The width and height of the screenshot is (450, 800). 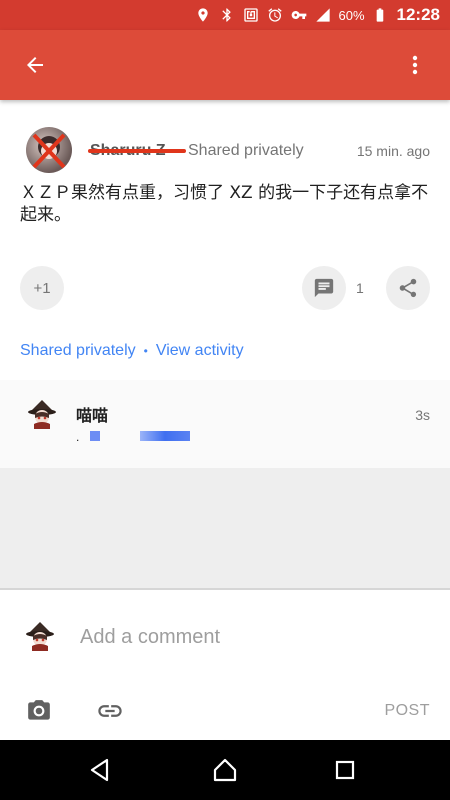 What do you see at coordinates (360, 288) in the screenshot?
I see `comment-count: 1` at bounding box center [360, 288].